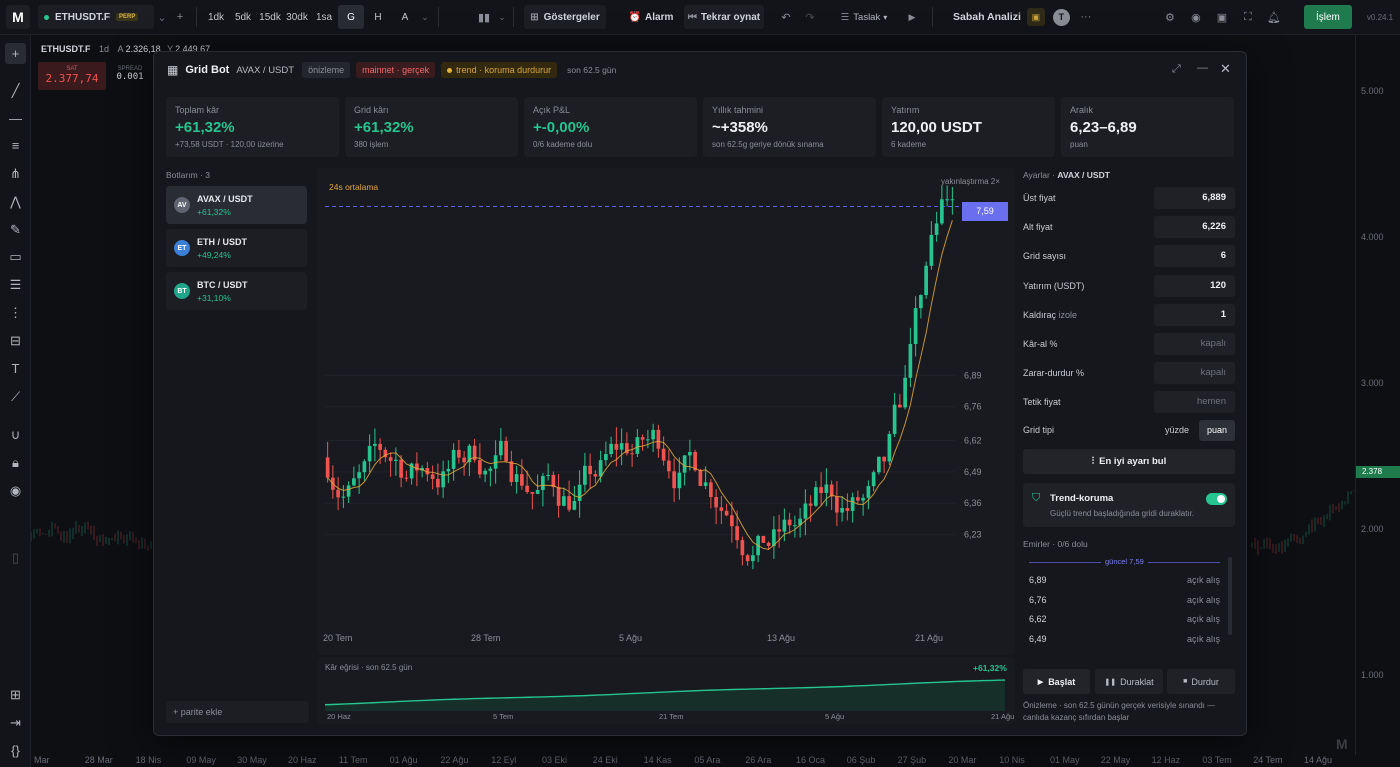  I want to click on stop-button: ■ Durdur, so click(1201, 681).